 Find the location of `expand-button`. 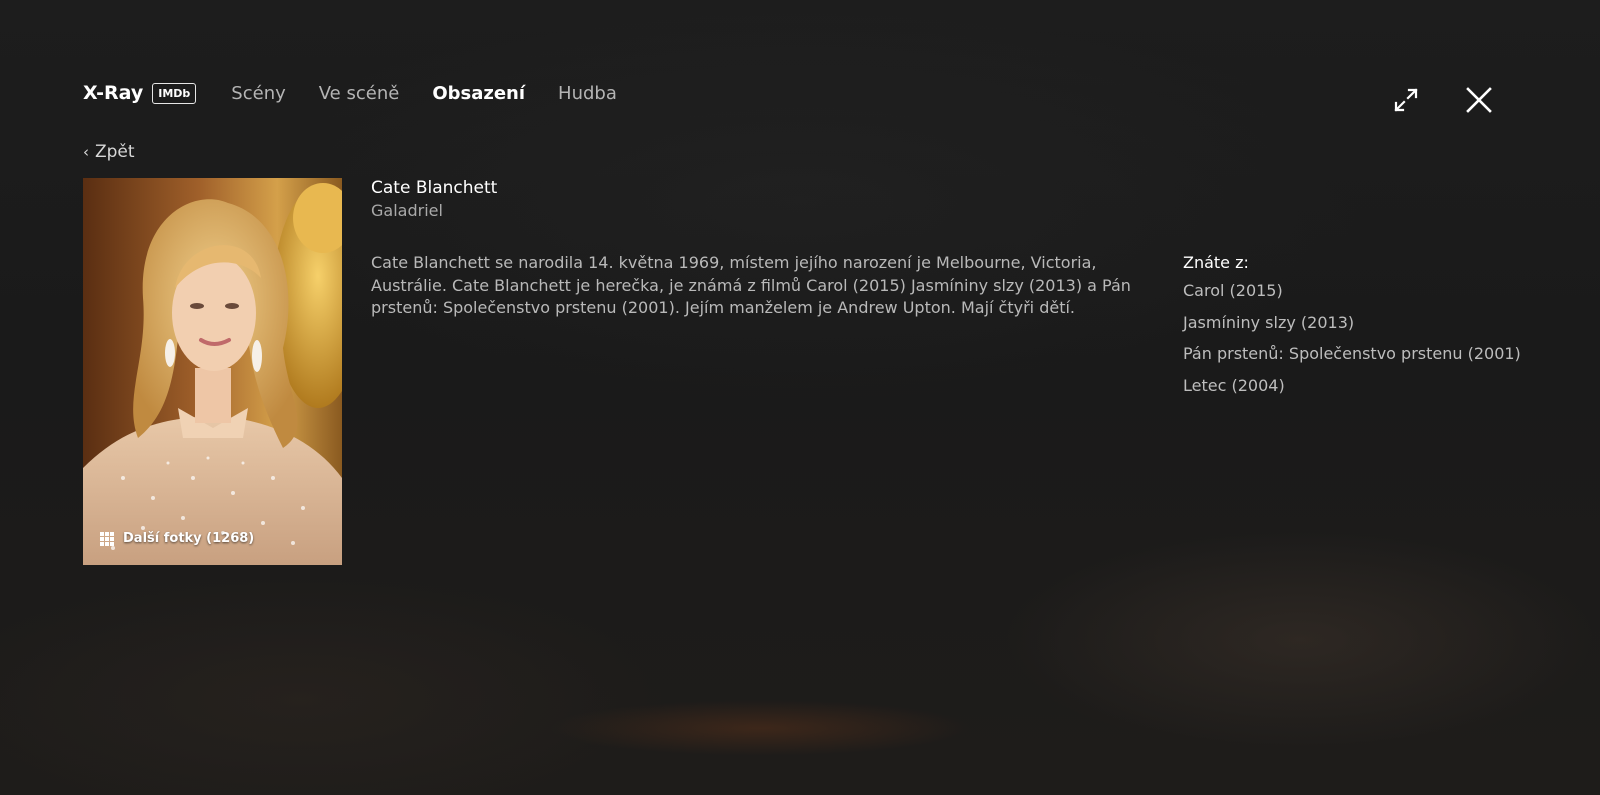

expand-button is located at coordinates (1406, 100).